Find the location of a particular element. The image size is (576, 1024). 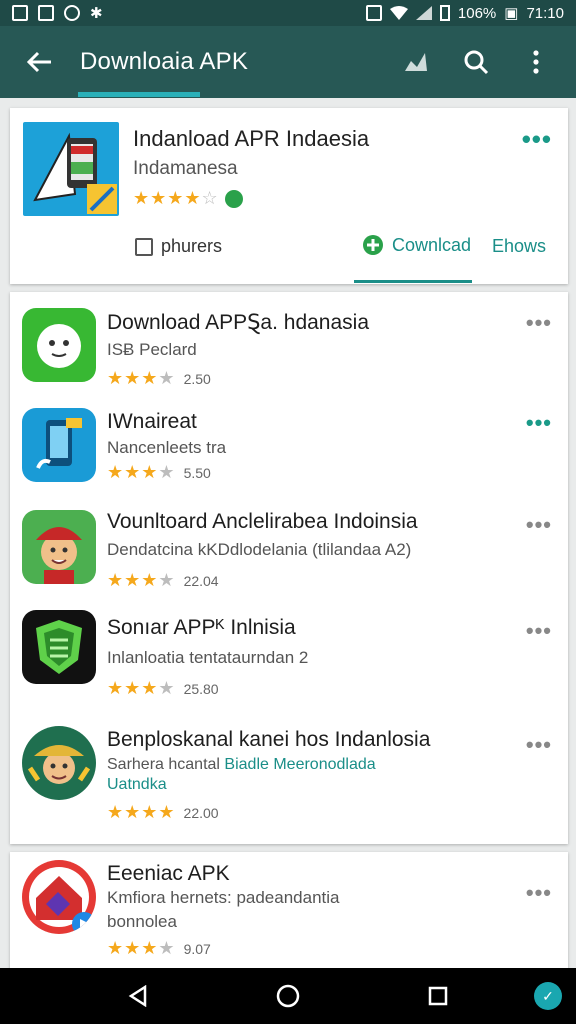

subtitle-text: Sarhera hcantal is located at coordinates (163, 764).